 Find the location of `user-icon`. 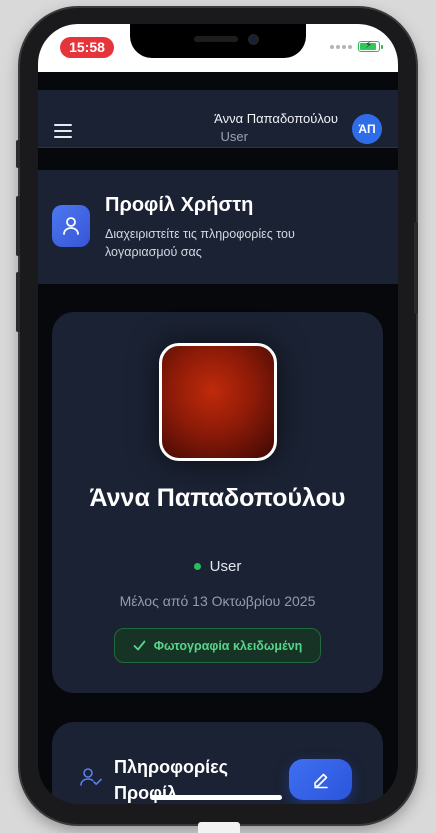

user-icon is located at coordinates (71, 226).